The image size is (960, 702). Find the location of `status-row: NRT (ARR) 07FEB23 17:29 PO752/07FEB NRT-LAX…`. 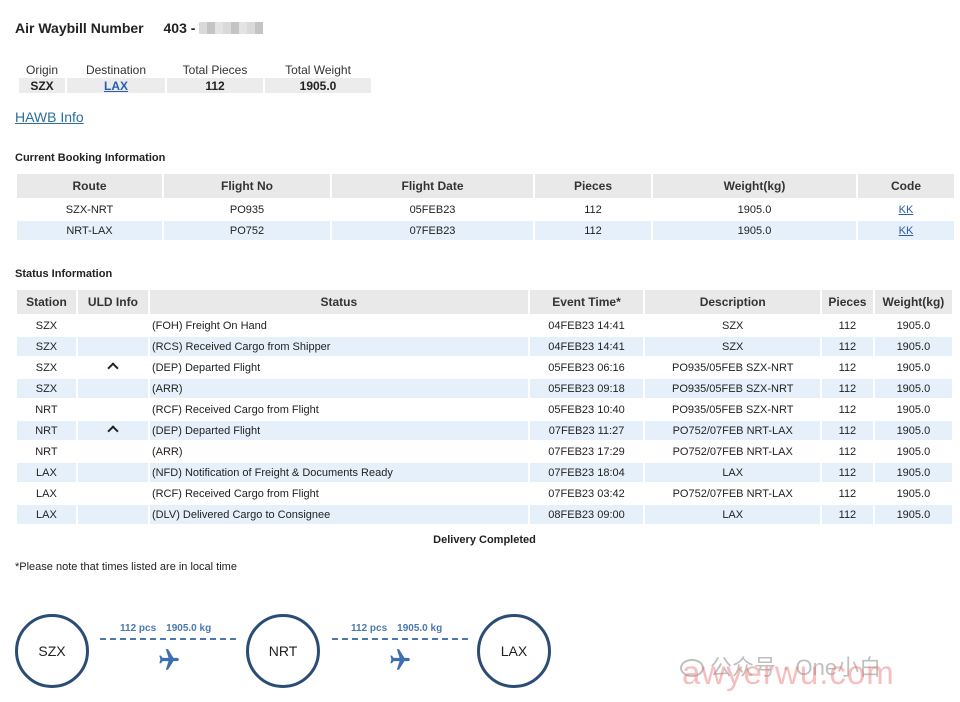

status-row: NRT (ARR) 07FEB23 17:29 PO752/07FEB NRT-LAX… is located at coordinates (484, 451).